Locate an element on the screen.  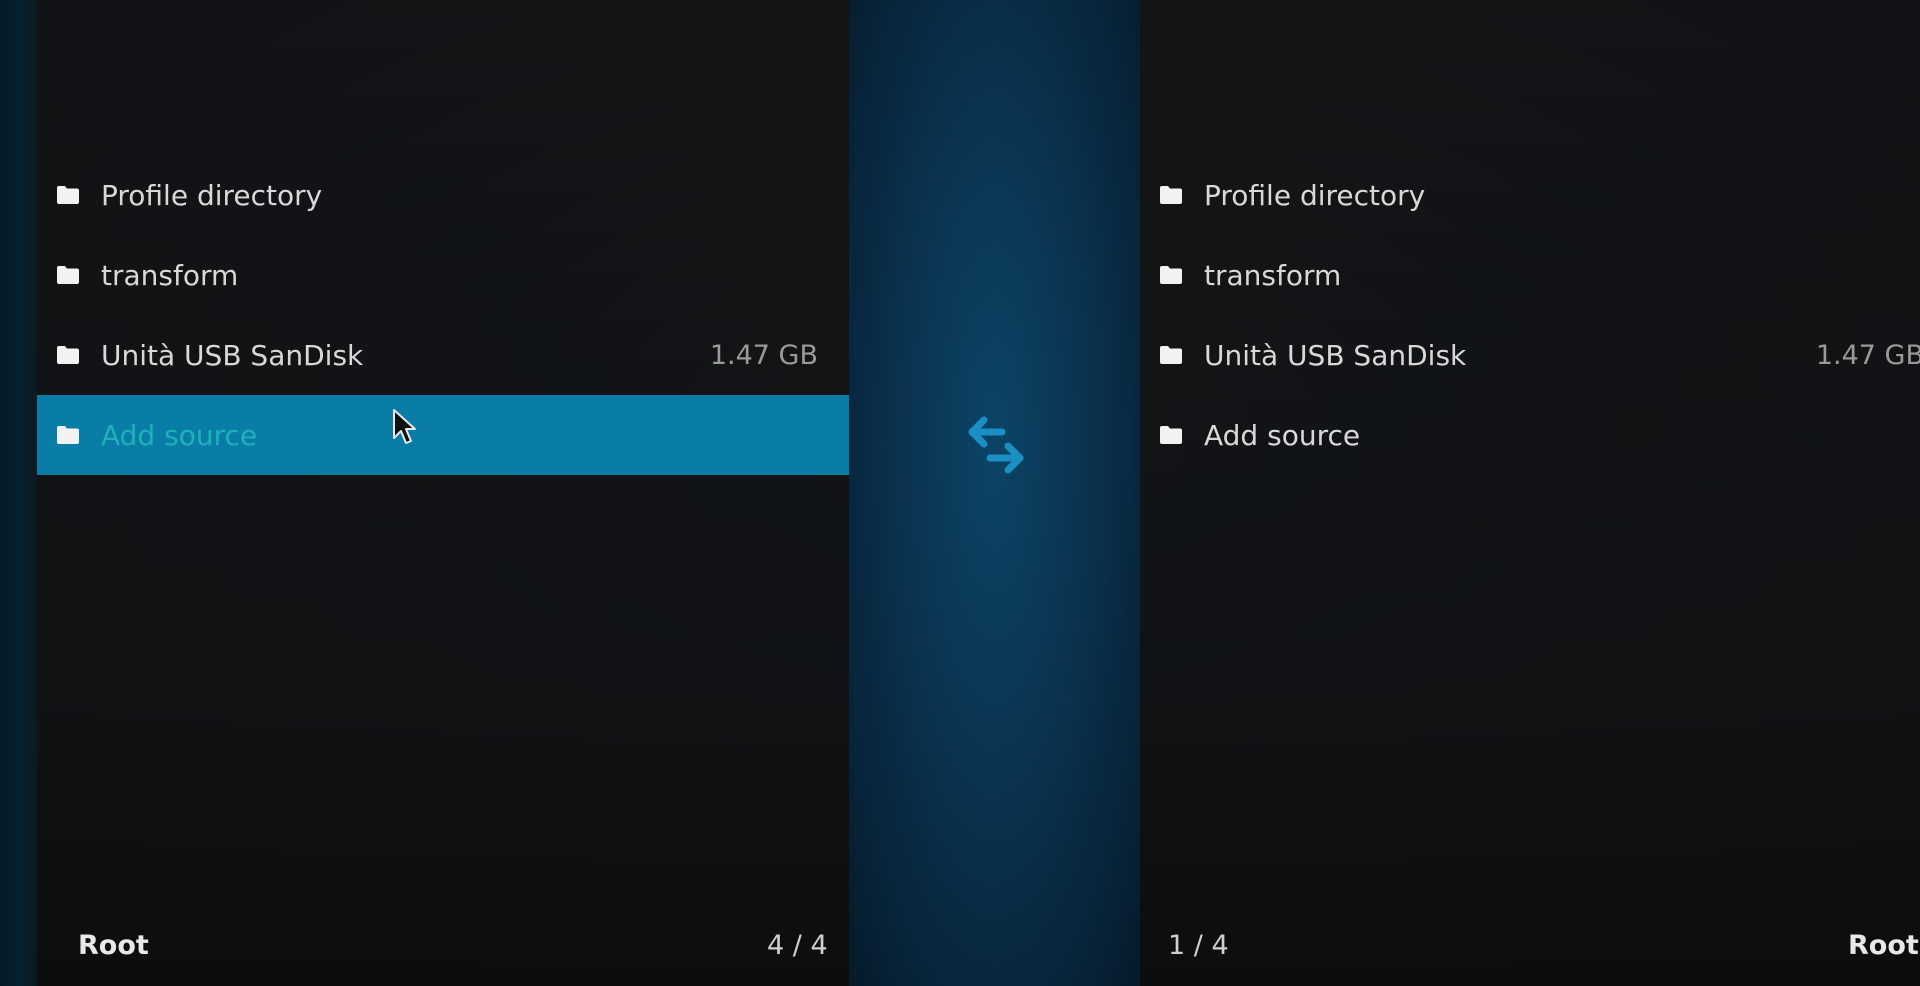
left-path-label: Root is located at coordinates (113, 945).